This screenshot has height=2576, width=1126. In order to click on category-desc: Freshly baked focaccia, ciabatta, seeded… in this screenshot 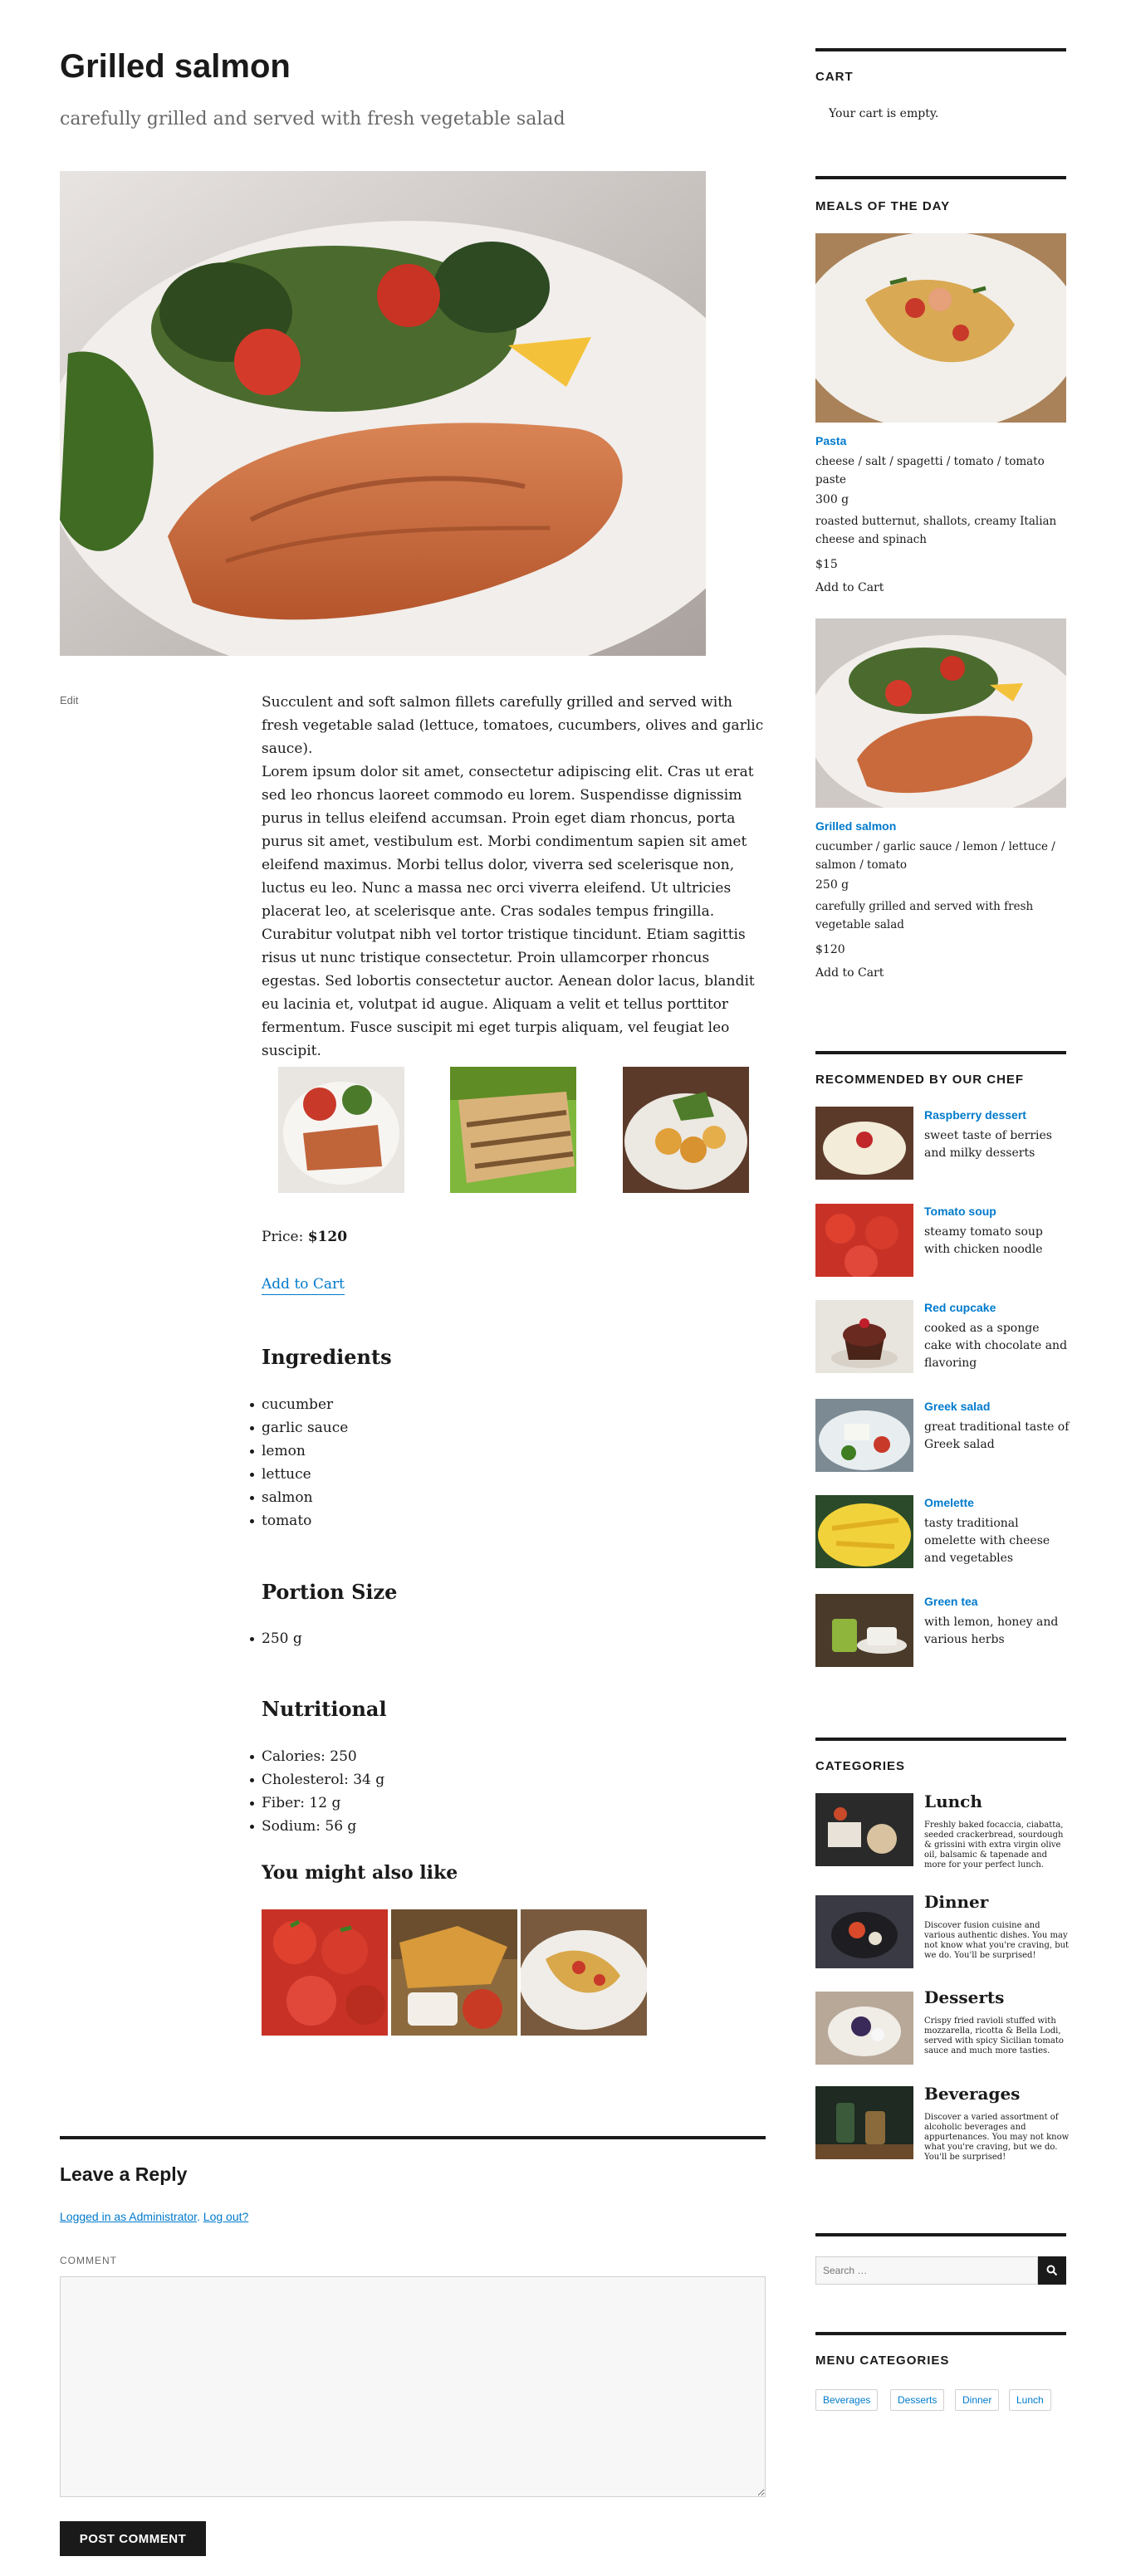, I will do `click(994, 1845)`.